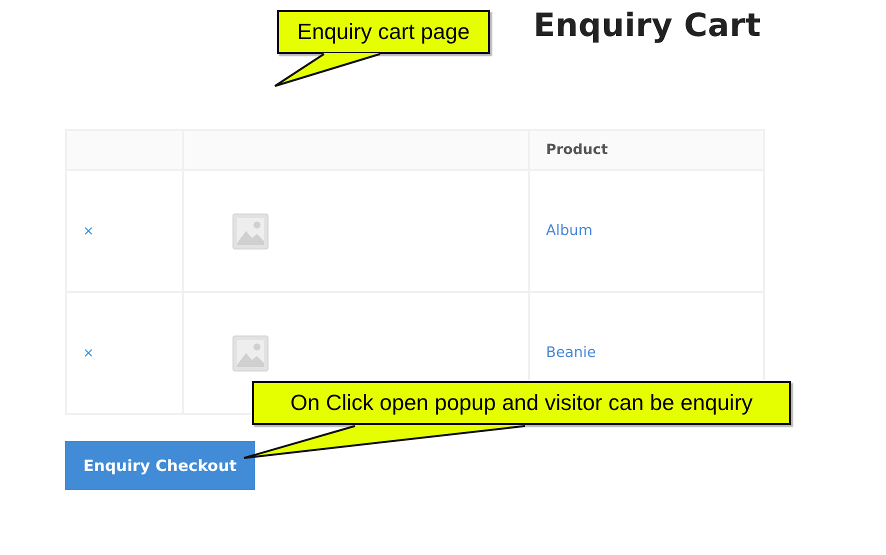  I want to click on enquiry-checkout-button: Enquiry Checkout, so click(160, 465).